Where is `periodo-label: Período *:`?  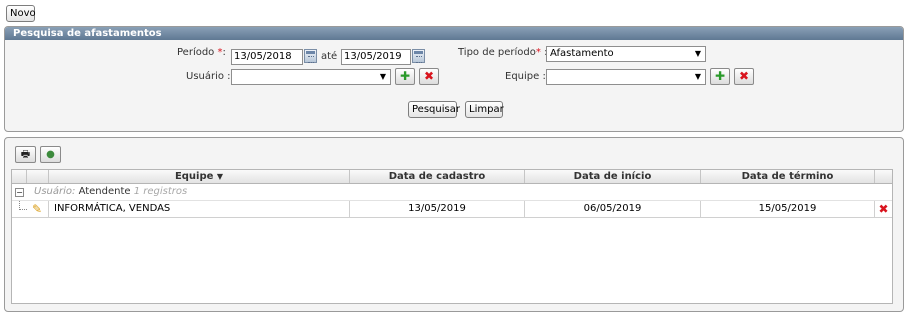 periodo-label: Período *: is located at coordinates (201, 52).